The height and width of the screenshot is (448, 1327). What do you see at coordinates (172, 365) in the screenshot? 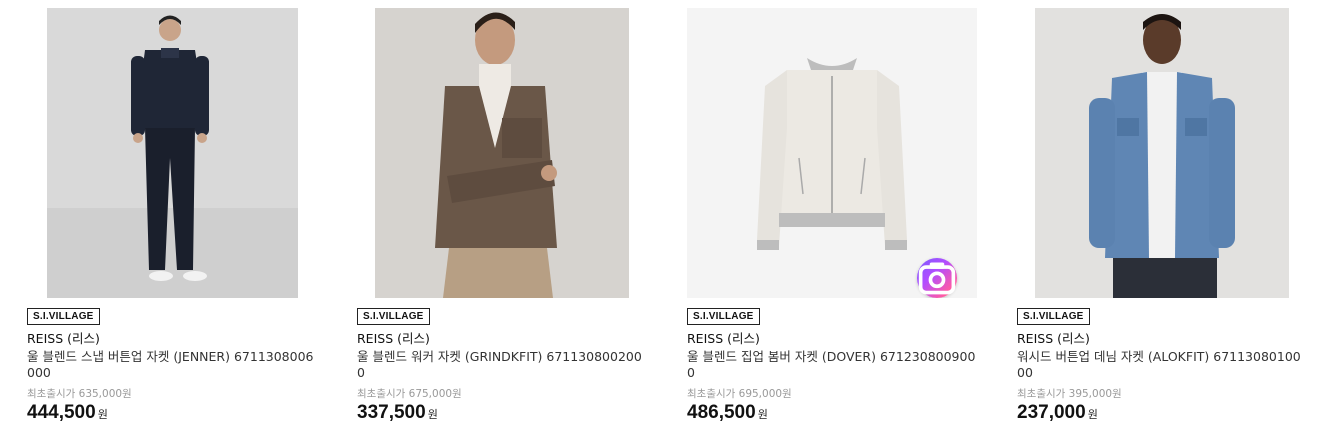
I see `product-name: 울 블렌드 스냅 버튼업 자켓 (JENNER) 6711308006000` at bounding box center [172, 365].